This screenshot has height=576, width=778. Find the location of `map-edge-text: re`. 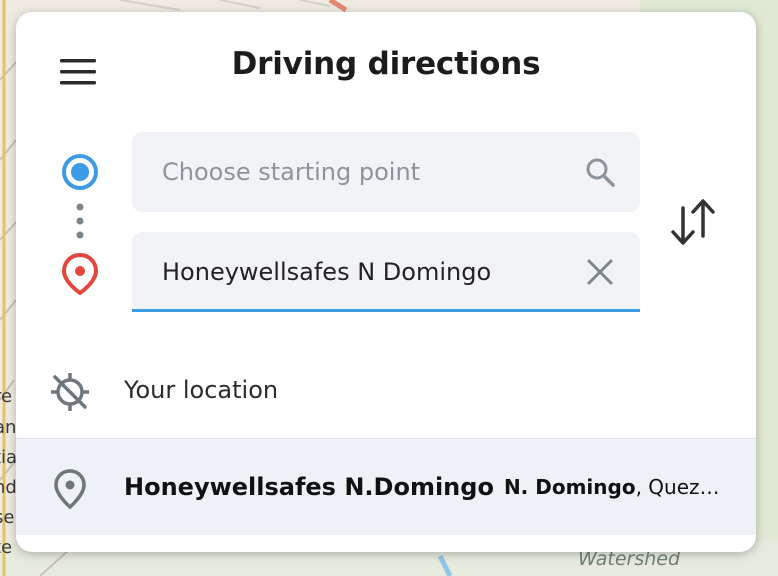

map-edge-text: re is located at coordinates (6, 396).